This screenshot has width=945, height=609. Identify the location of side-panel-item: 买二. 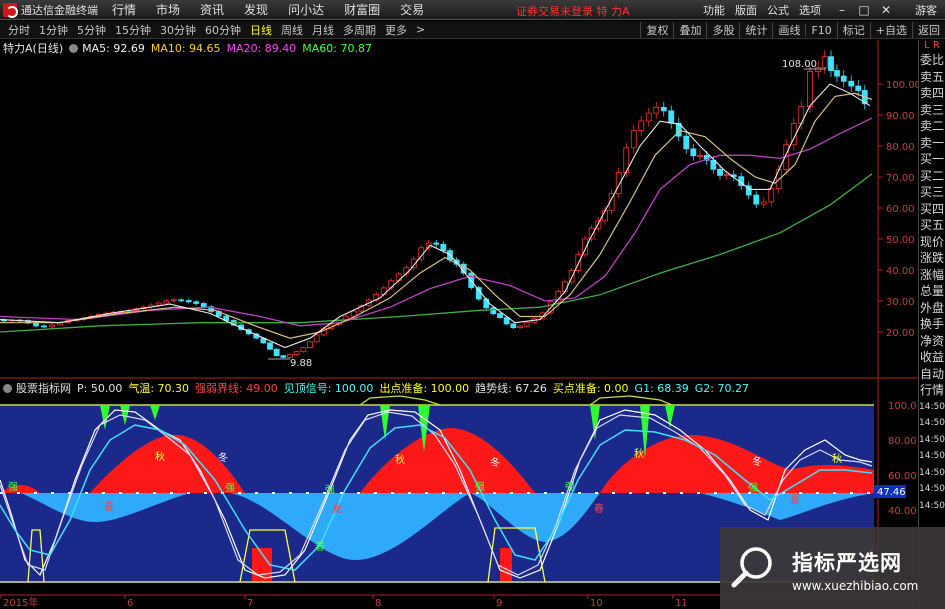
(932, 176).